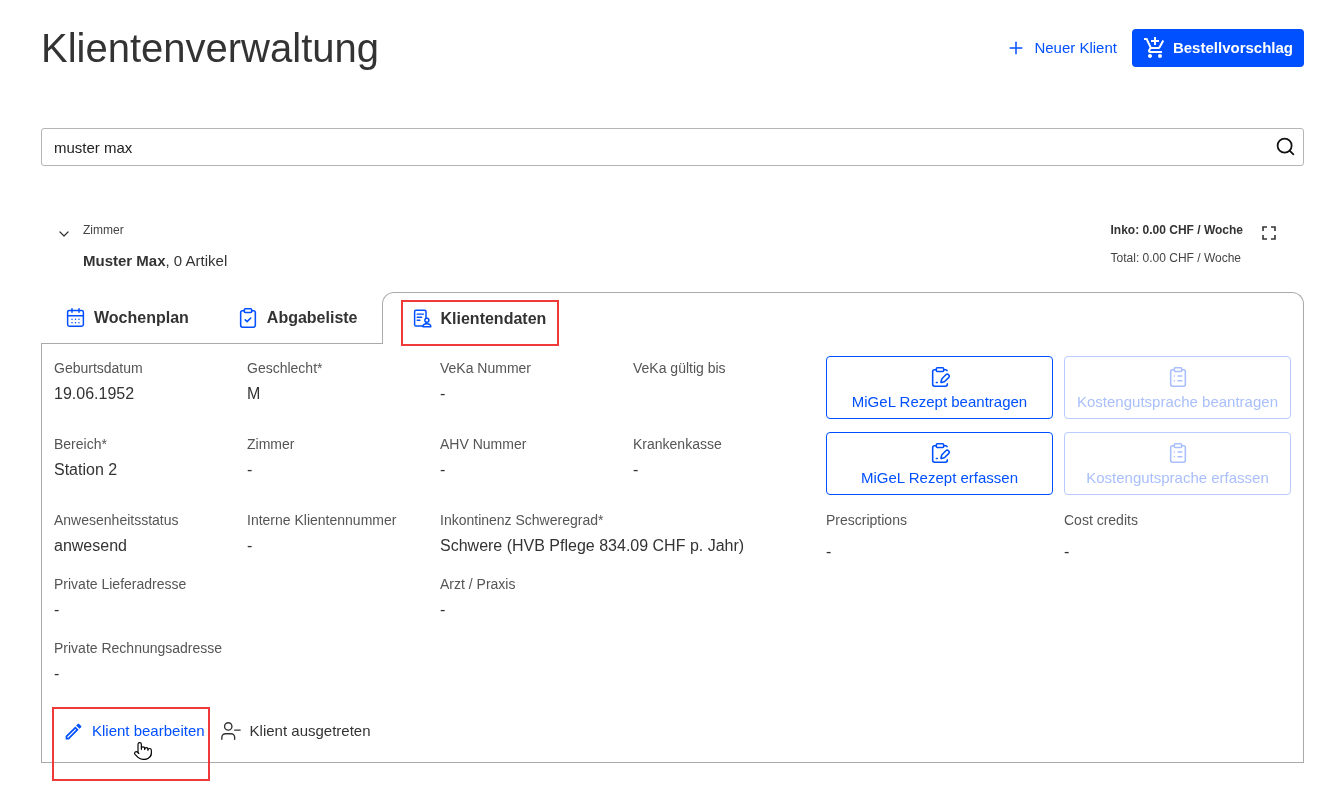  Describe the element at coordinates (1176, 230) in the screenshot. I see `inko-cost: Inko: 0.00 CHF / Woche` at that location.